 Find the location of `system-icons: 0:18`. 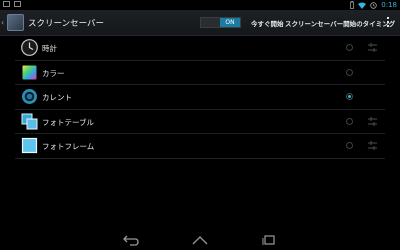

system-icons: 0:18 is located at coordinates (373, 5).